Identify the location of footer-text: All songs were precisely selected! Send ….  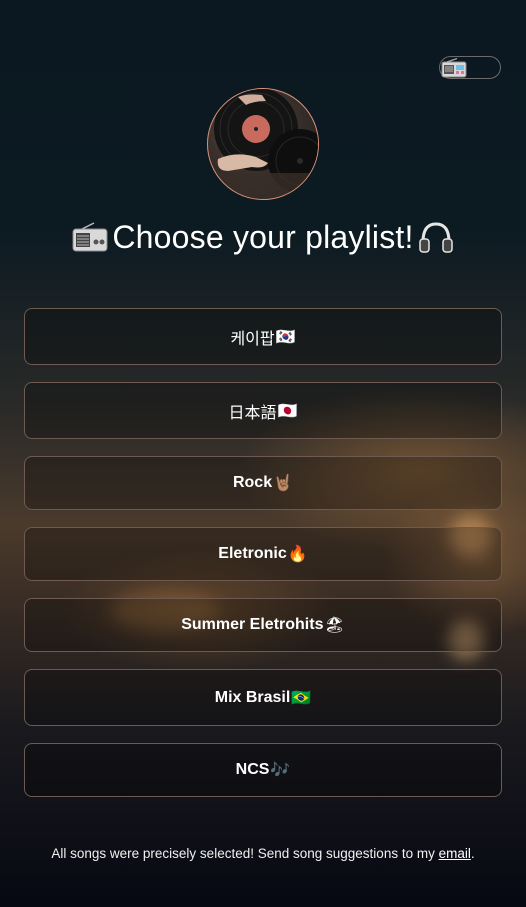
(245, 853).